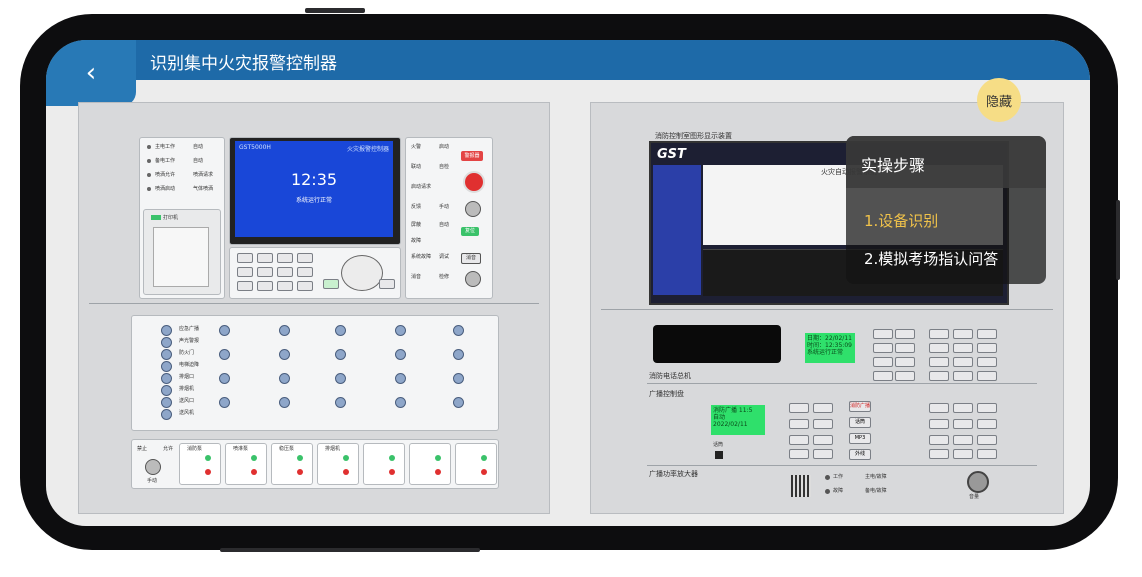 This screenshot has width=1142, height=577. Describe the element at coordinates (387, 284) in the screenshot. I see `silence-key` at that location.